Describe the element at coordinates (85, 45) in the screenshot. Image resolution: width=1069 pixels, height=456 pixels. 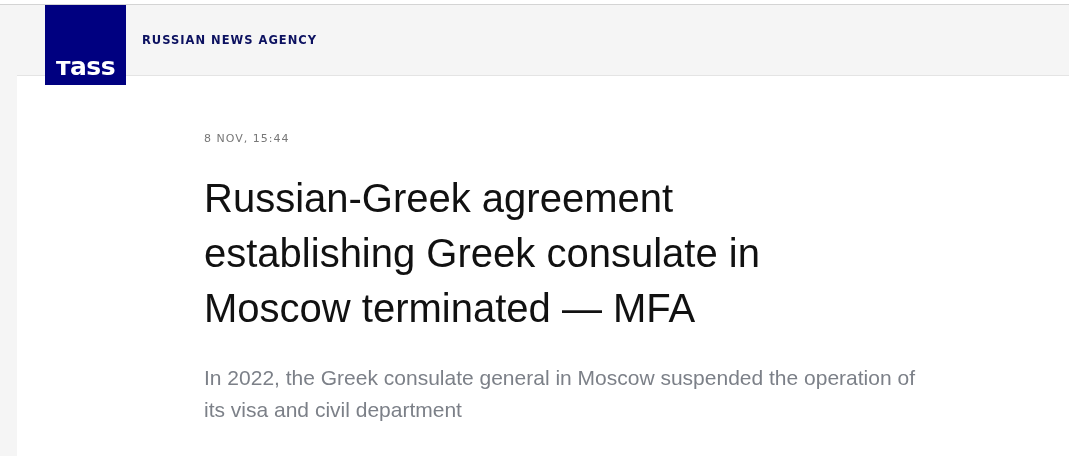
I see `logo: тass` at that location.